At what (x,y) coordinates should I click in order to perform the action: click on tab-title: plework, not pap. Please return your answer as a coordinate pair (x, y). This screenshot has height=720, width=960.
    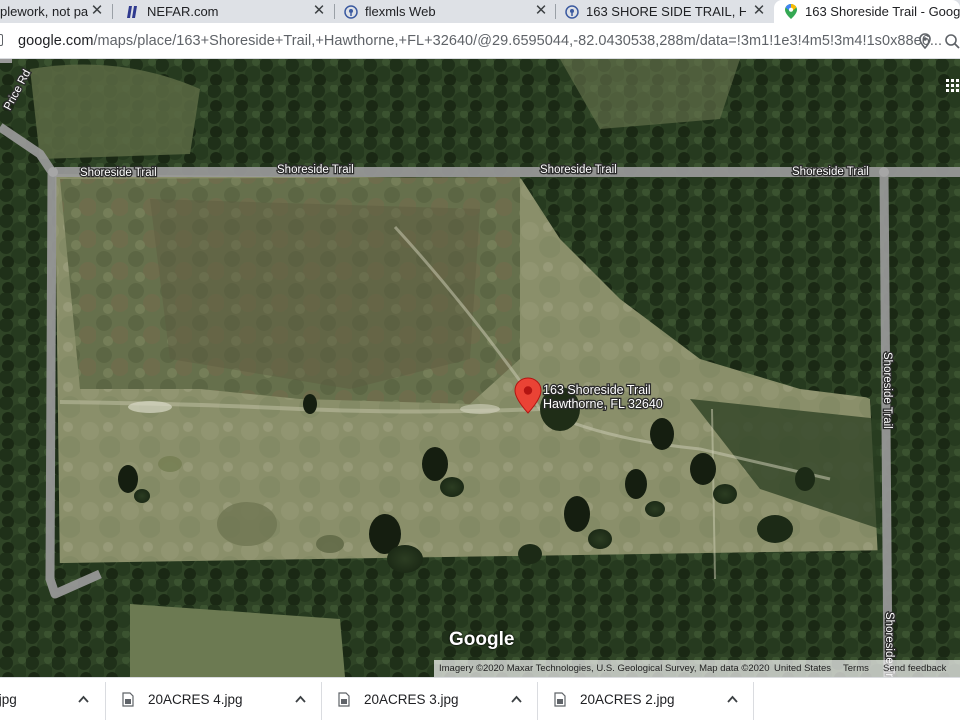
    Looking at the image, I should click on (44, 11).